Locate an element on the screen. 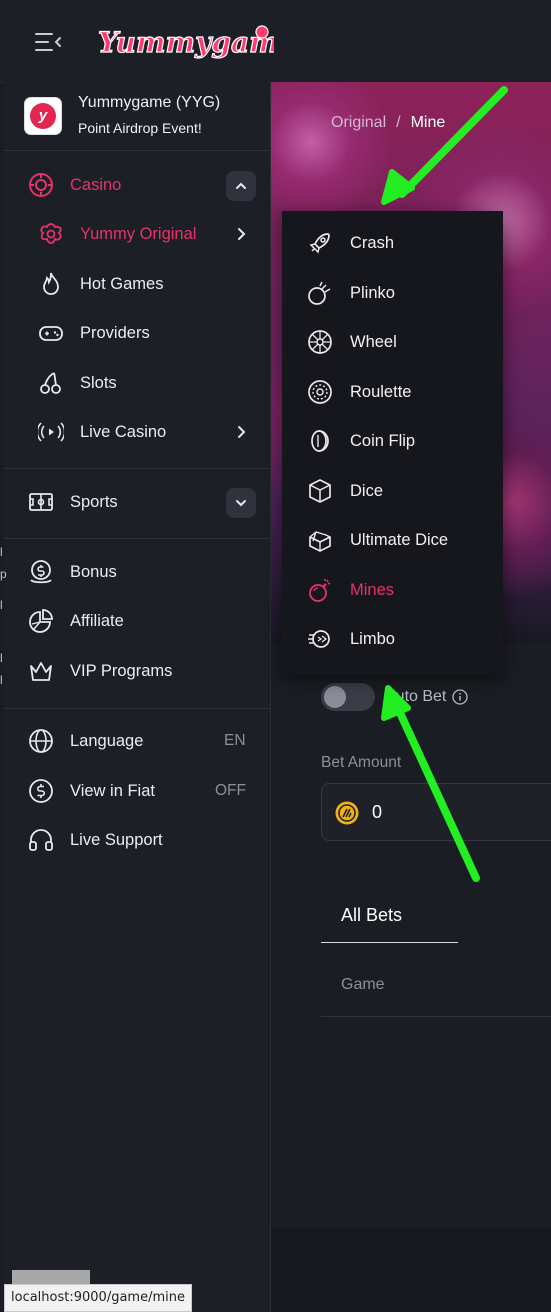 This screenshot has height=1312, width=551. sidebar-item-sports: Sports is located at coordinates (73, 502).